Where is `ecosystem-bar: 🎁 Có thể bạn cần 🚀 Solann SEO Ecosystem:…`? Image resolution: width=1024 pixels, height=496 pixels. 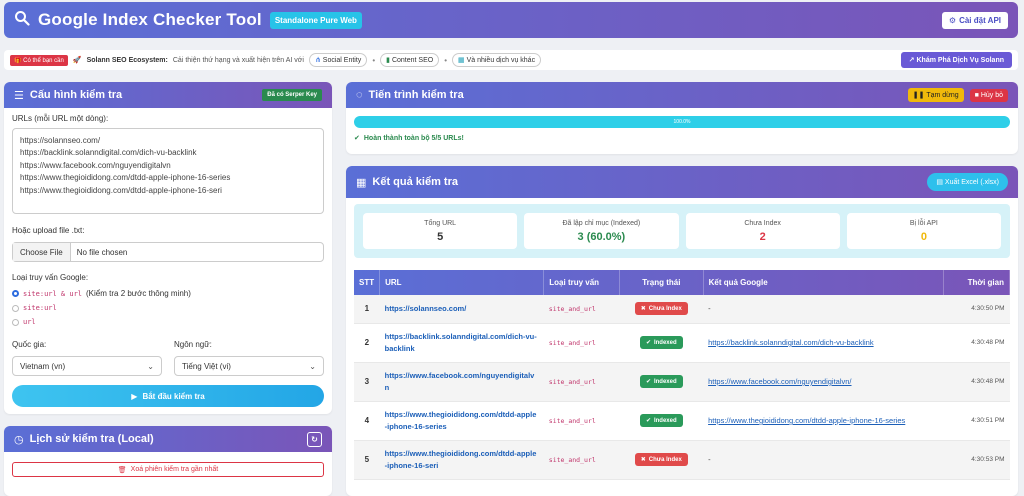
ecosystem-bar: 🎁 Có thể bạn cần 🚀 Solann SEO Ecosystem:… is located at coordinates (511, 60).